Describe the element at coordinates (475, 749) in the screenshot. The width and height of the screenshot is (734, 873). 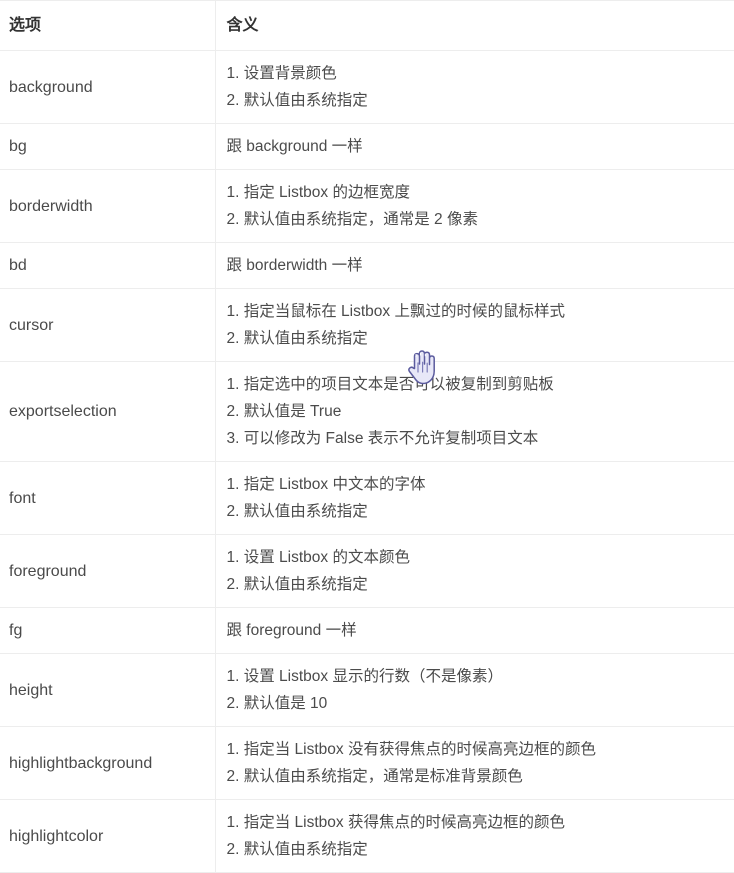
I see `meaning-line: 1. 指定当 Listbox 没有获得焦点的时候高亮边框的颜色` at that location.